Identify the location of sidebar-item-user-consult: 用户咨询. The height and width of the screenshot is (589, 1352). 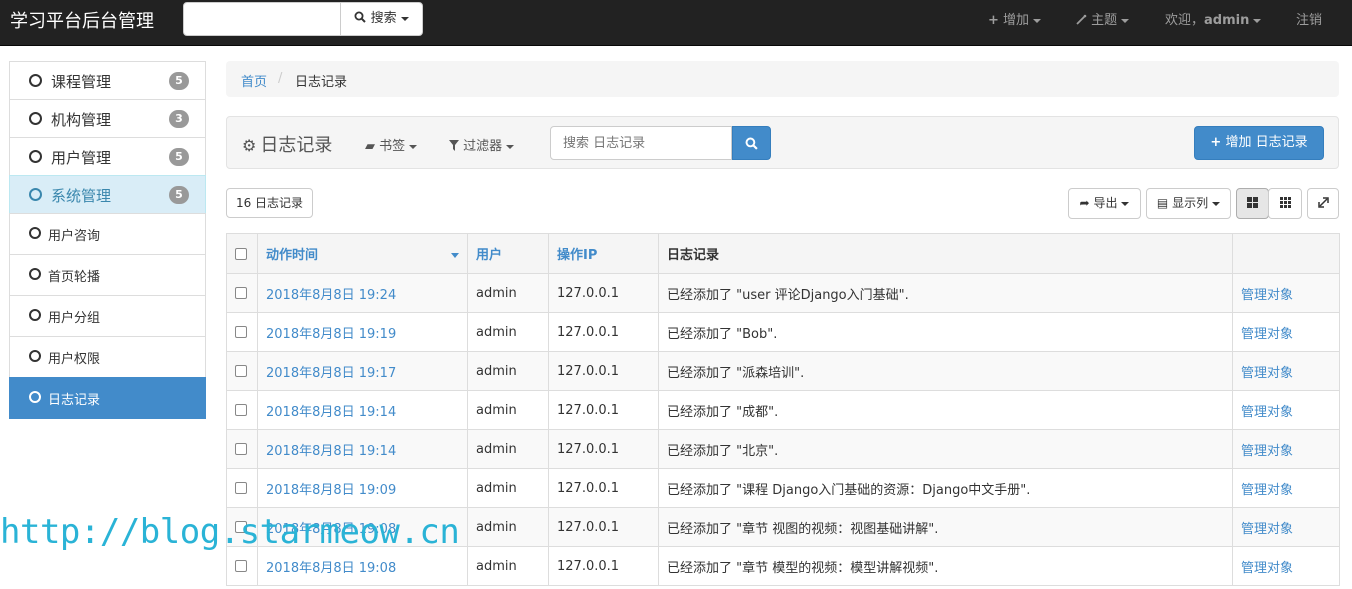
(107, 234).